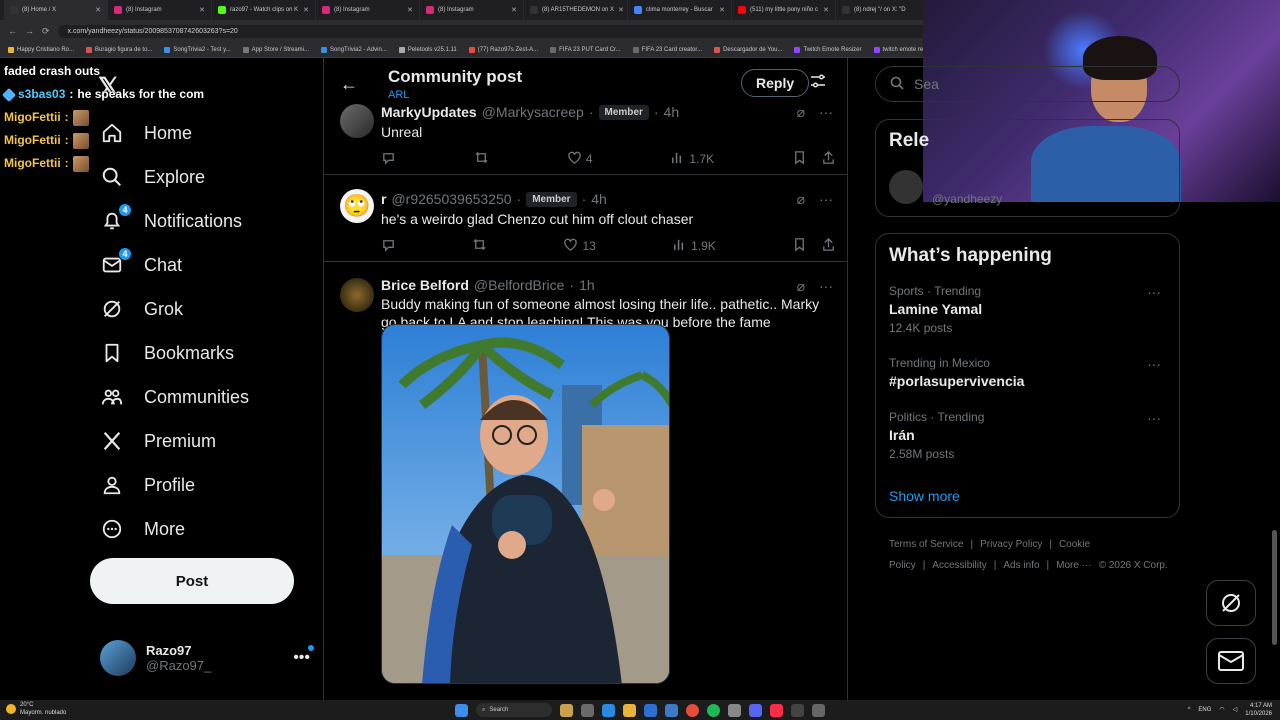 The width and height of the screenshot is (1280, 720). Describe the element at coordinates (680, 10) in the screenshot. I see `browser-tab: clima monterrey - Buscar ✕` at that location.